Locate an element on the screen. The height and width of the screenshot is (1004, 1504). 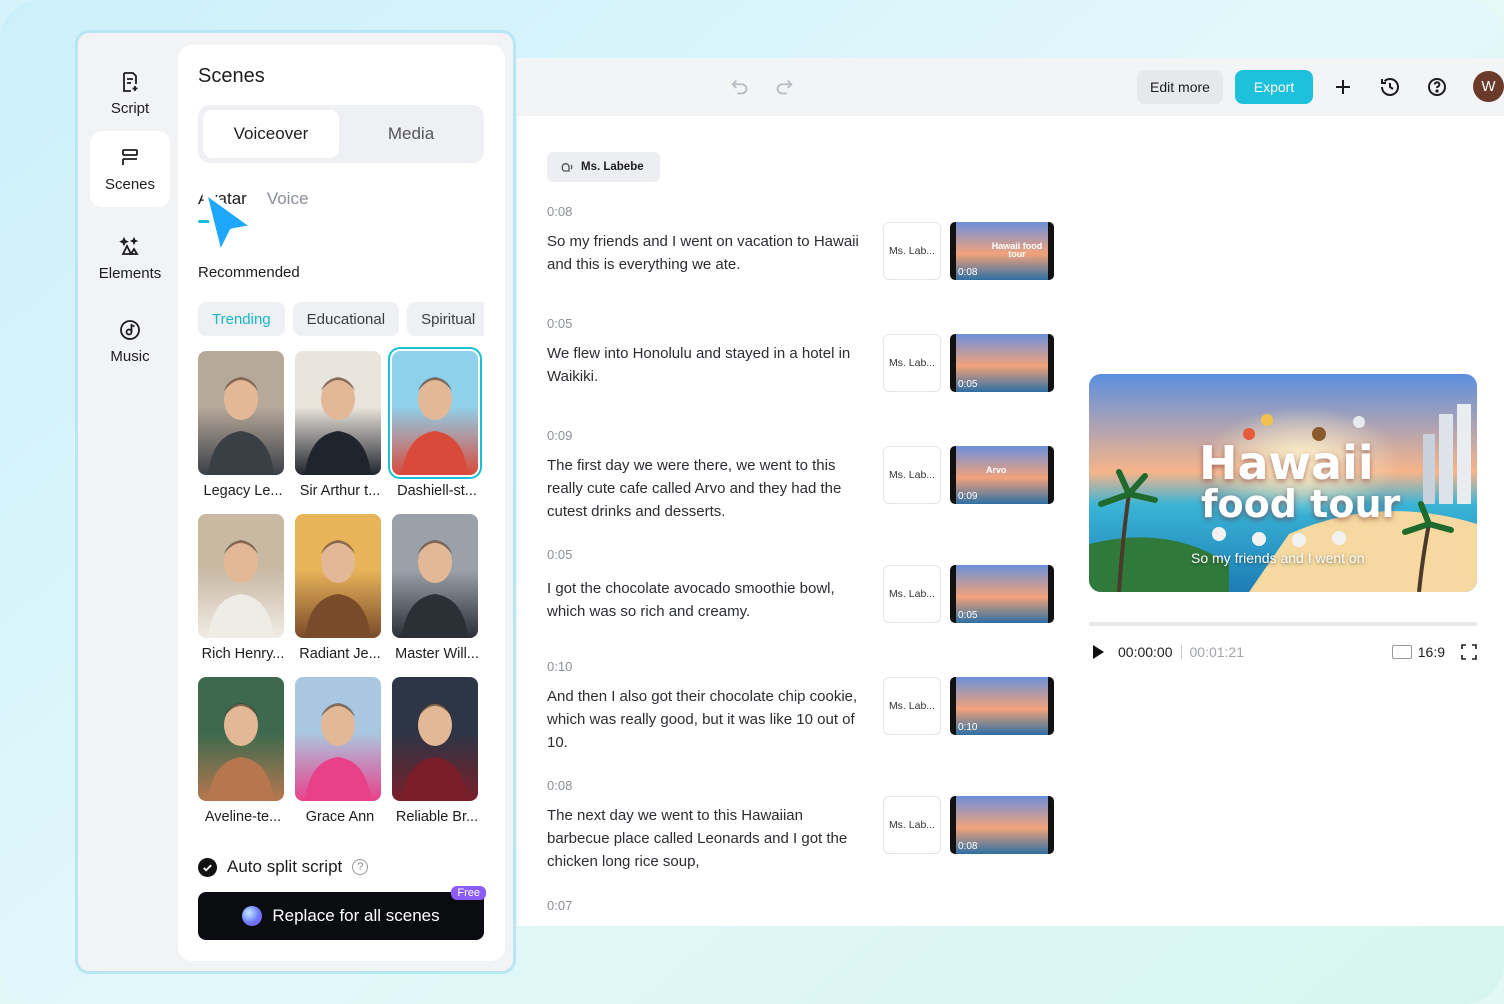
scene-row: 0:07 is located at coordinates (802, 911).